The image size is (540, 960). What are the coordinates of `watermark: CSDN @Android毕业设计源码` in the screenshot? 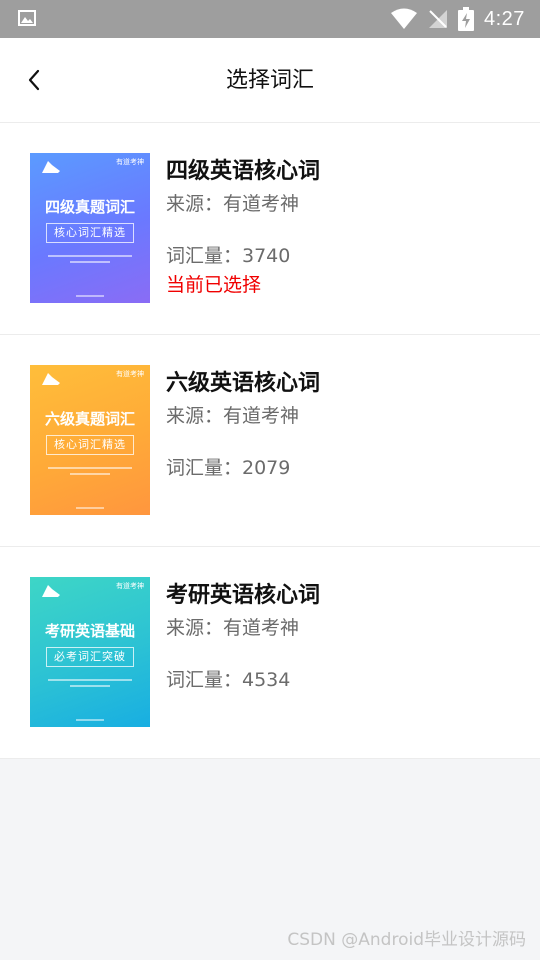 It's located at (406, 940).